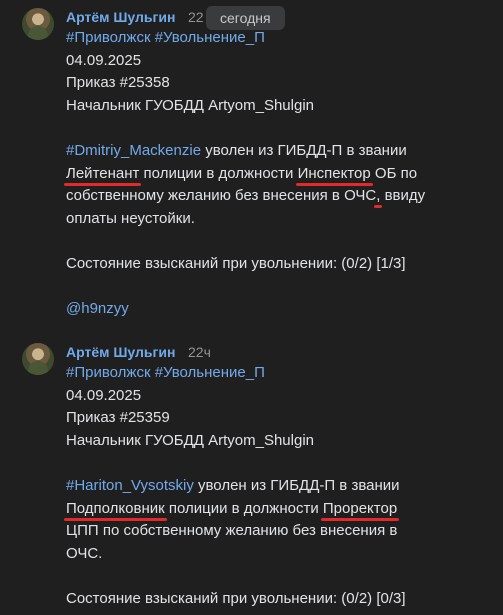 The height and width of the screenshot is (615, 503). What do you see at coordinates (115, 508) in the screenshot?
I see `rank-underlined: Подполковник` at bounding box center [115, 508].